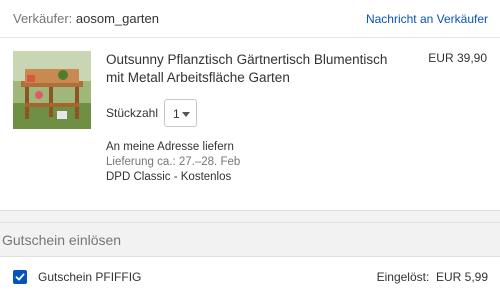 The width and height of the screenshot is (500, 296). What do you see at coordinates (457, 58) in the screenshot?
I see `product-price: EUR 39,90` at bounding box center [457, 58].